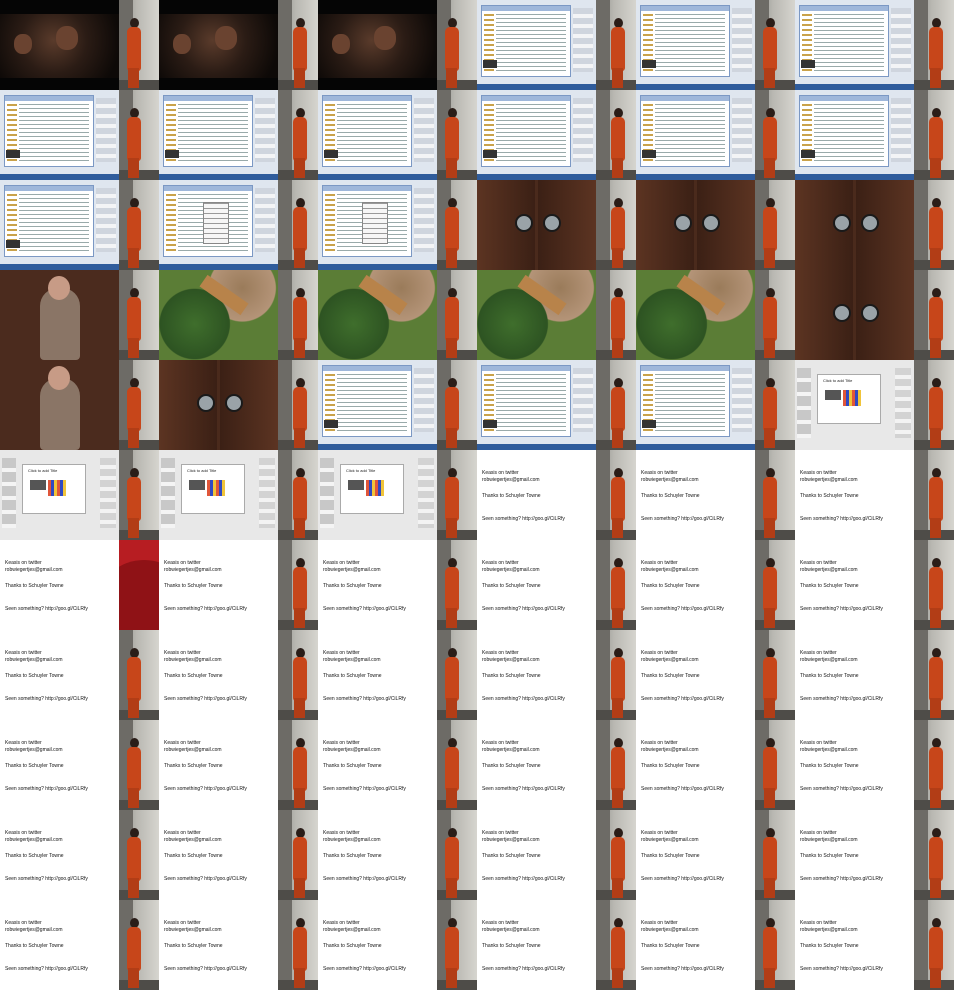 This screenshot has height=990, width=954. Describe the element at coordinates (331, 154) in the screenshot. I see `video-thumbnail` at that location.